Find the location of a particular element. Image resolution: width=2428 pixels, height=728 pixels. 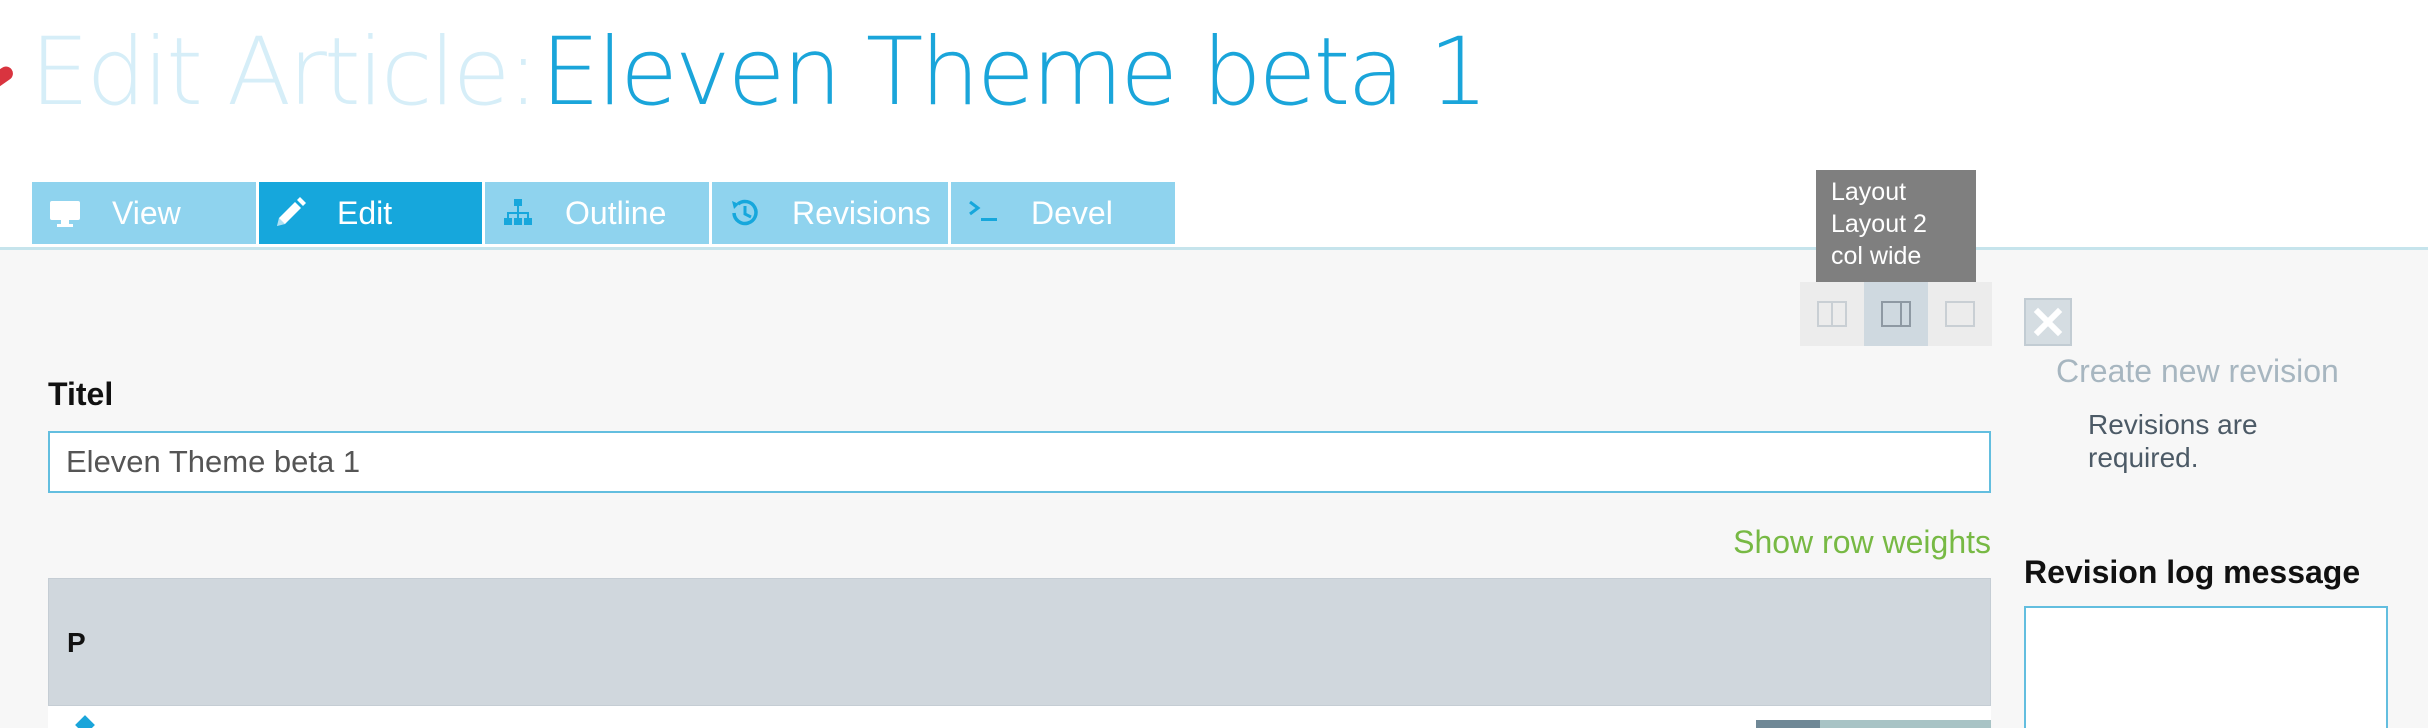

layout-1-col-button is located at coordinates (1960, 314).